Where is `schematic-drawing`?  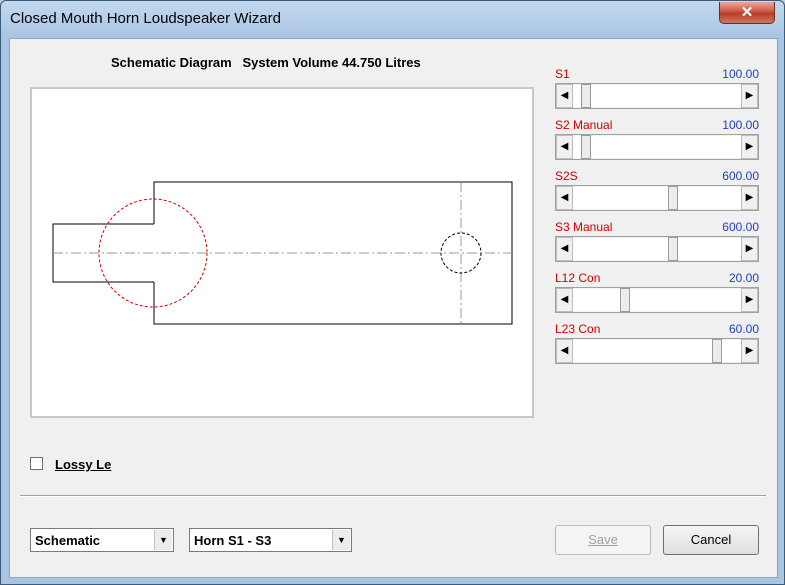
schematic-drawing is located at coordinates (282, 253).